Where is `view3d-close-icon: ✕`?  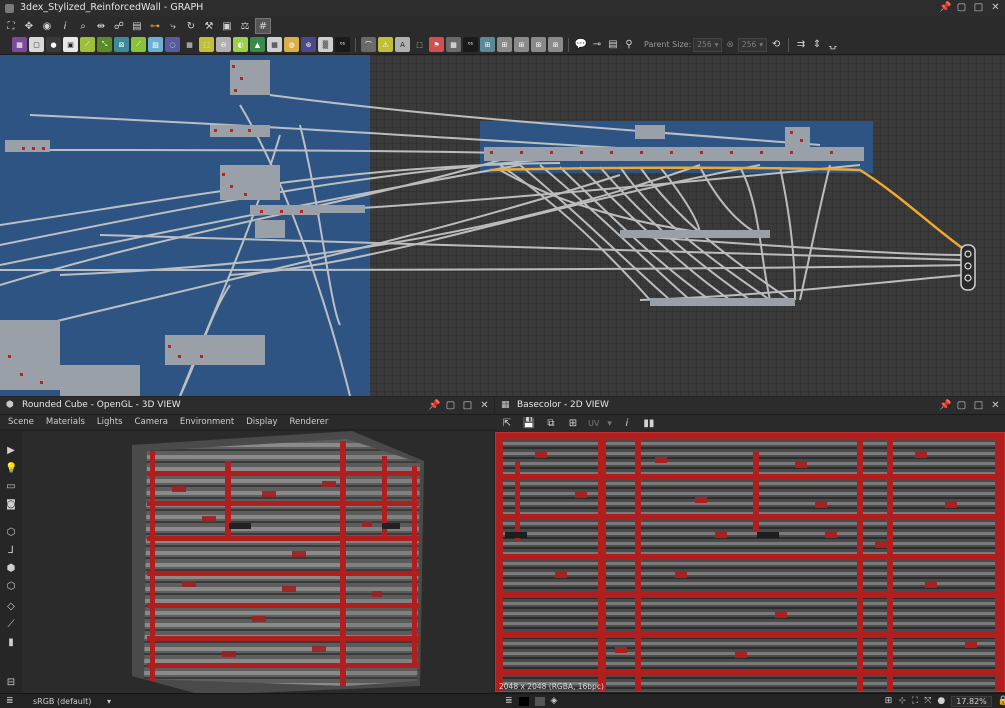
view3d-close-icon: ✕ is located at coordinates (484, 405).